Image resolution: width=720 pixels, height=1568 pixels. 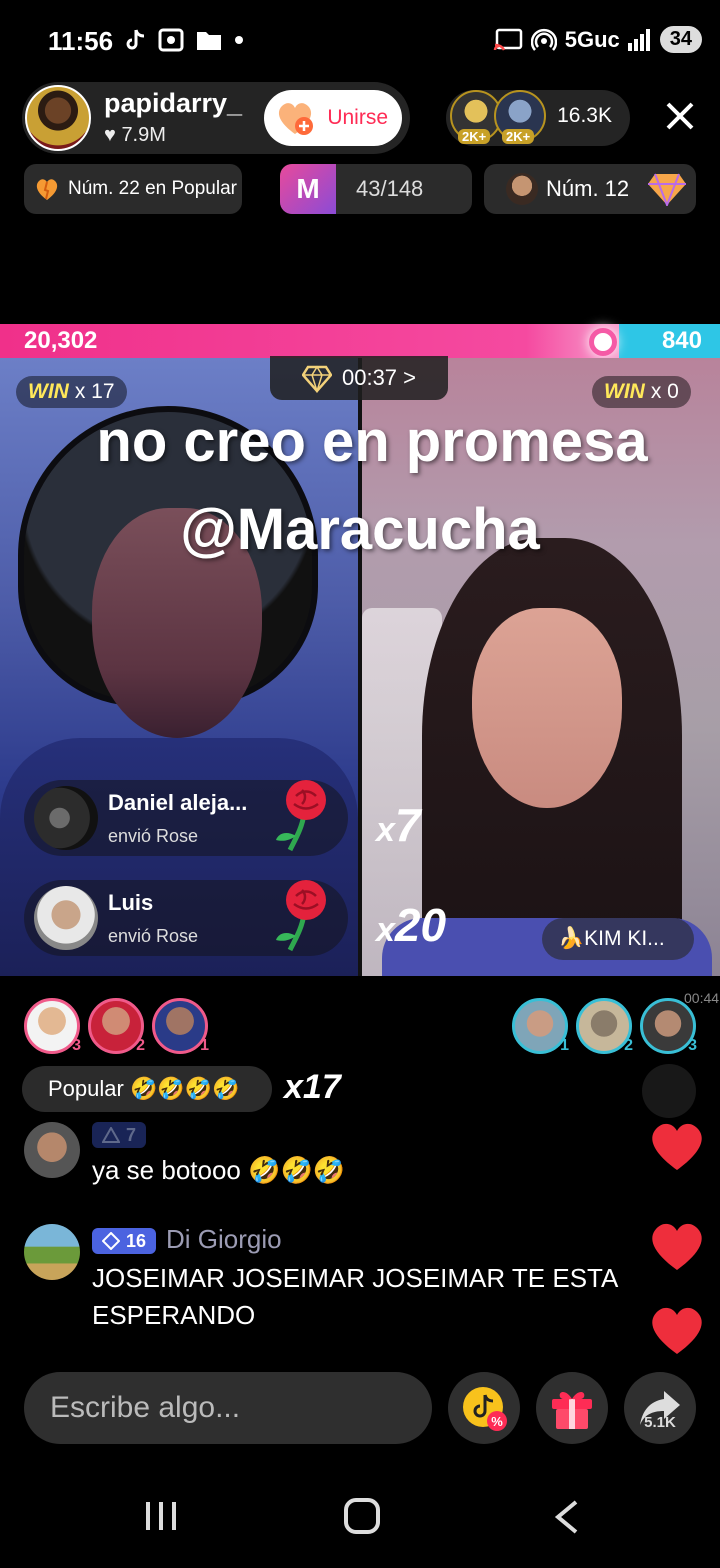 I want to click on signal-icon, so click(x=638, y=39).